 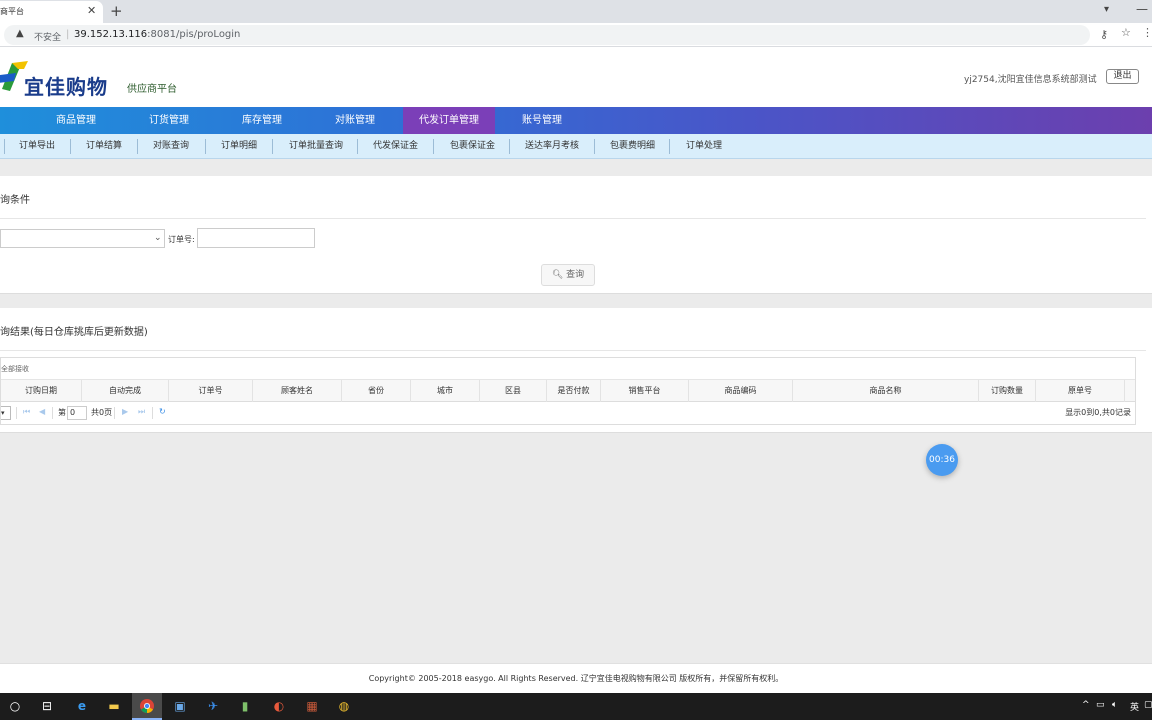 I want to click on column-header: 顾客姓名, so click(x=297, y=391).